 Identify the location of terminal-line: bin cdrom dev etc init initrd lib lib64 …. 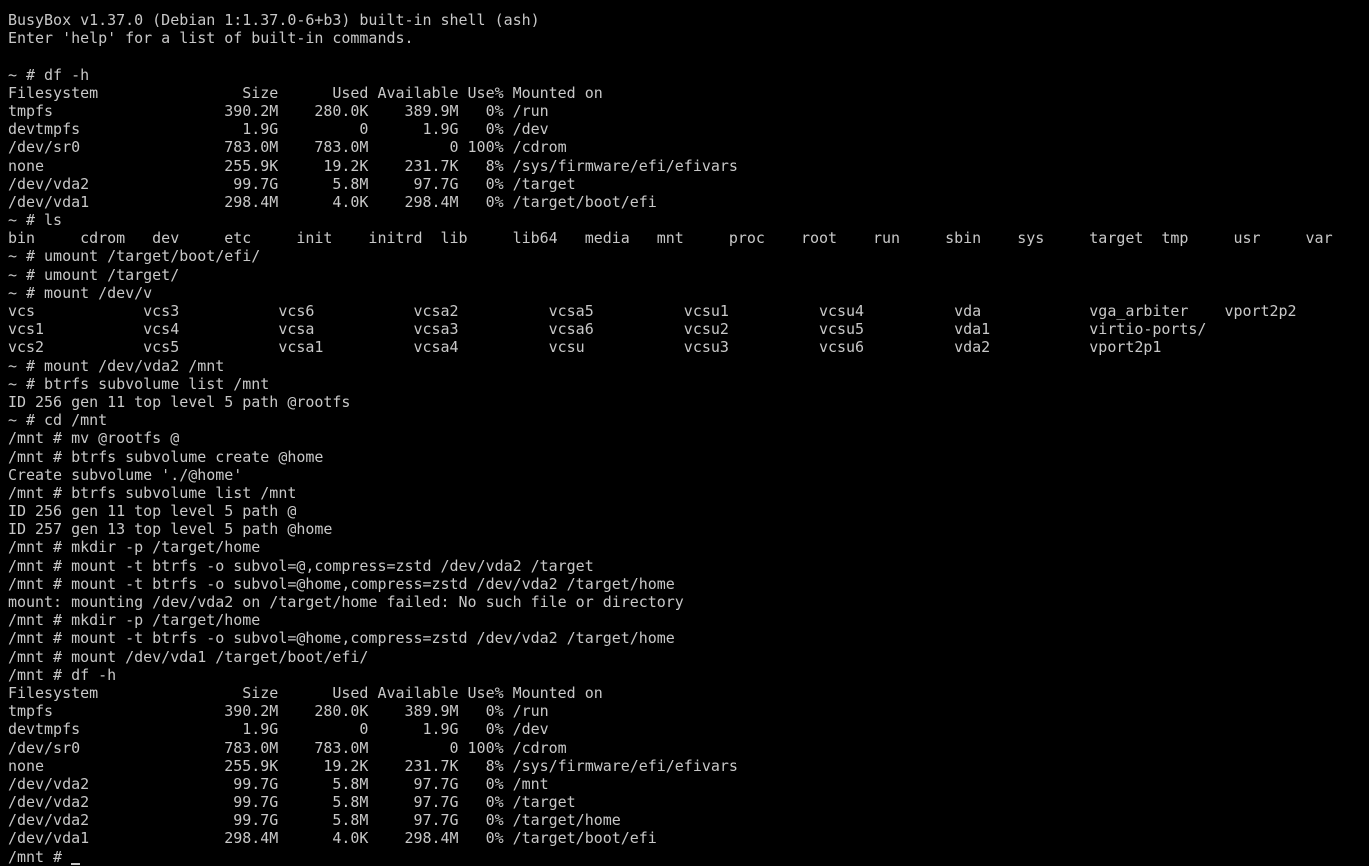
(670, 238).